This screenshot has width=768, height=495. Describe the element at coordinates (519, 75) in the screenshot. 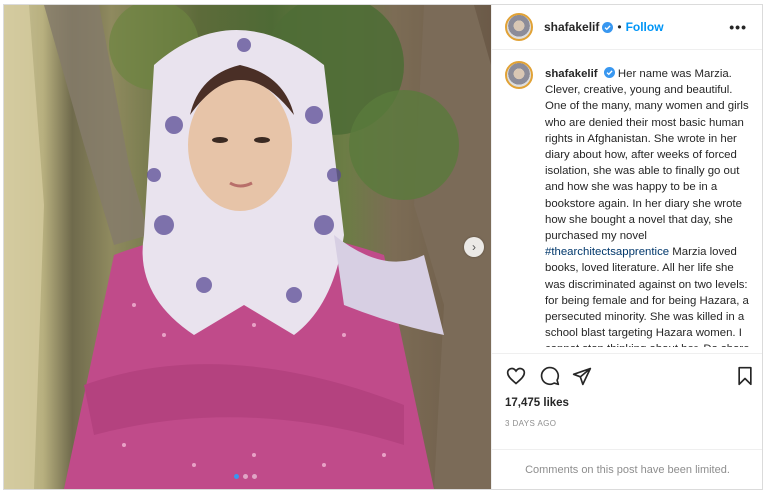

I see `caption-avatar` at that location.